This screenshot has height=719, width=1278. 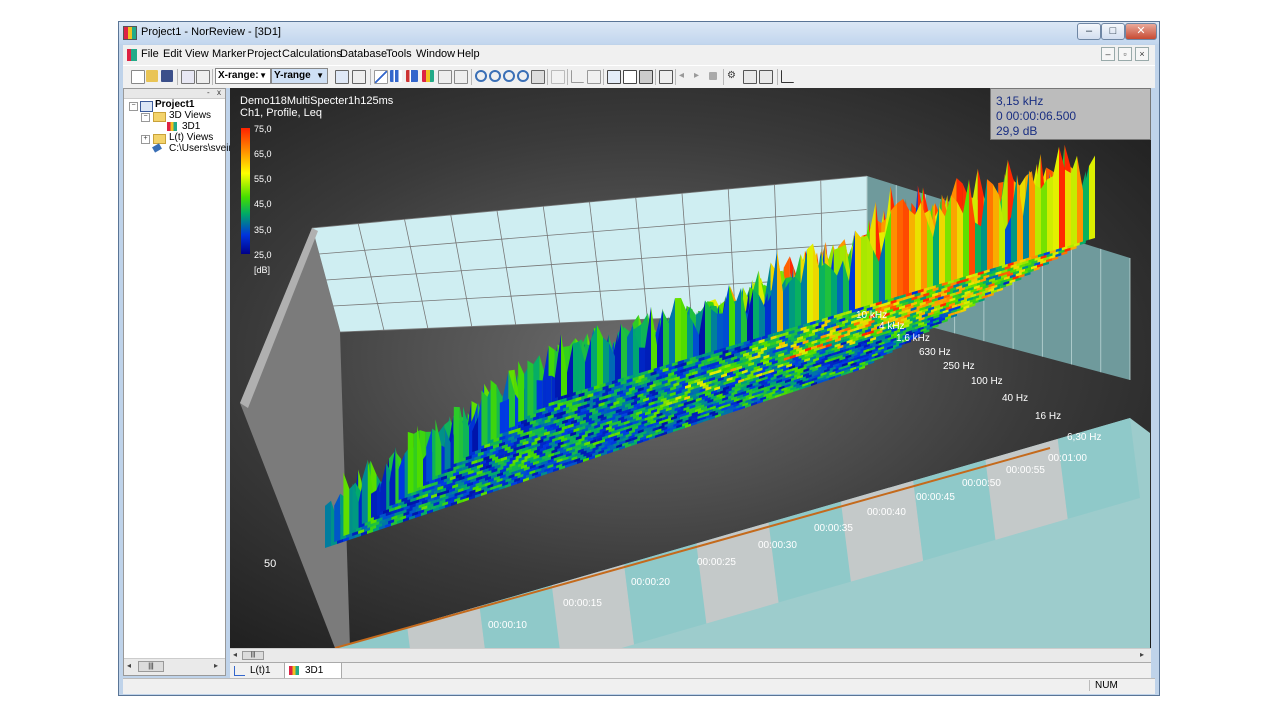 I want to click on tab-3d1: 3D1, so click(x=313, y=670).